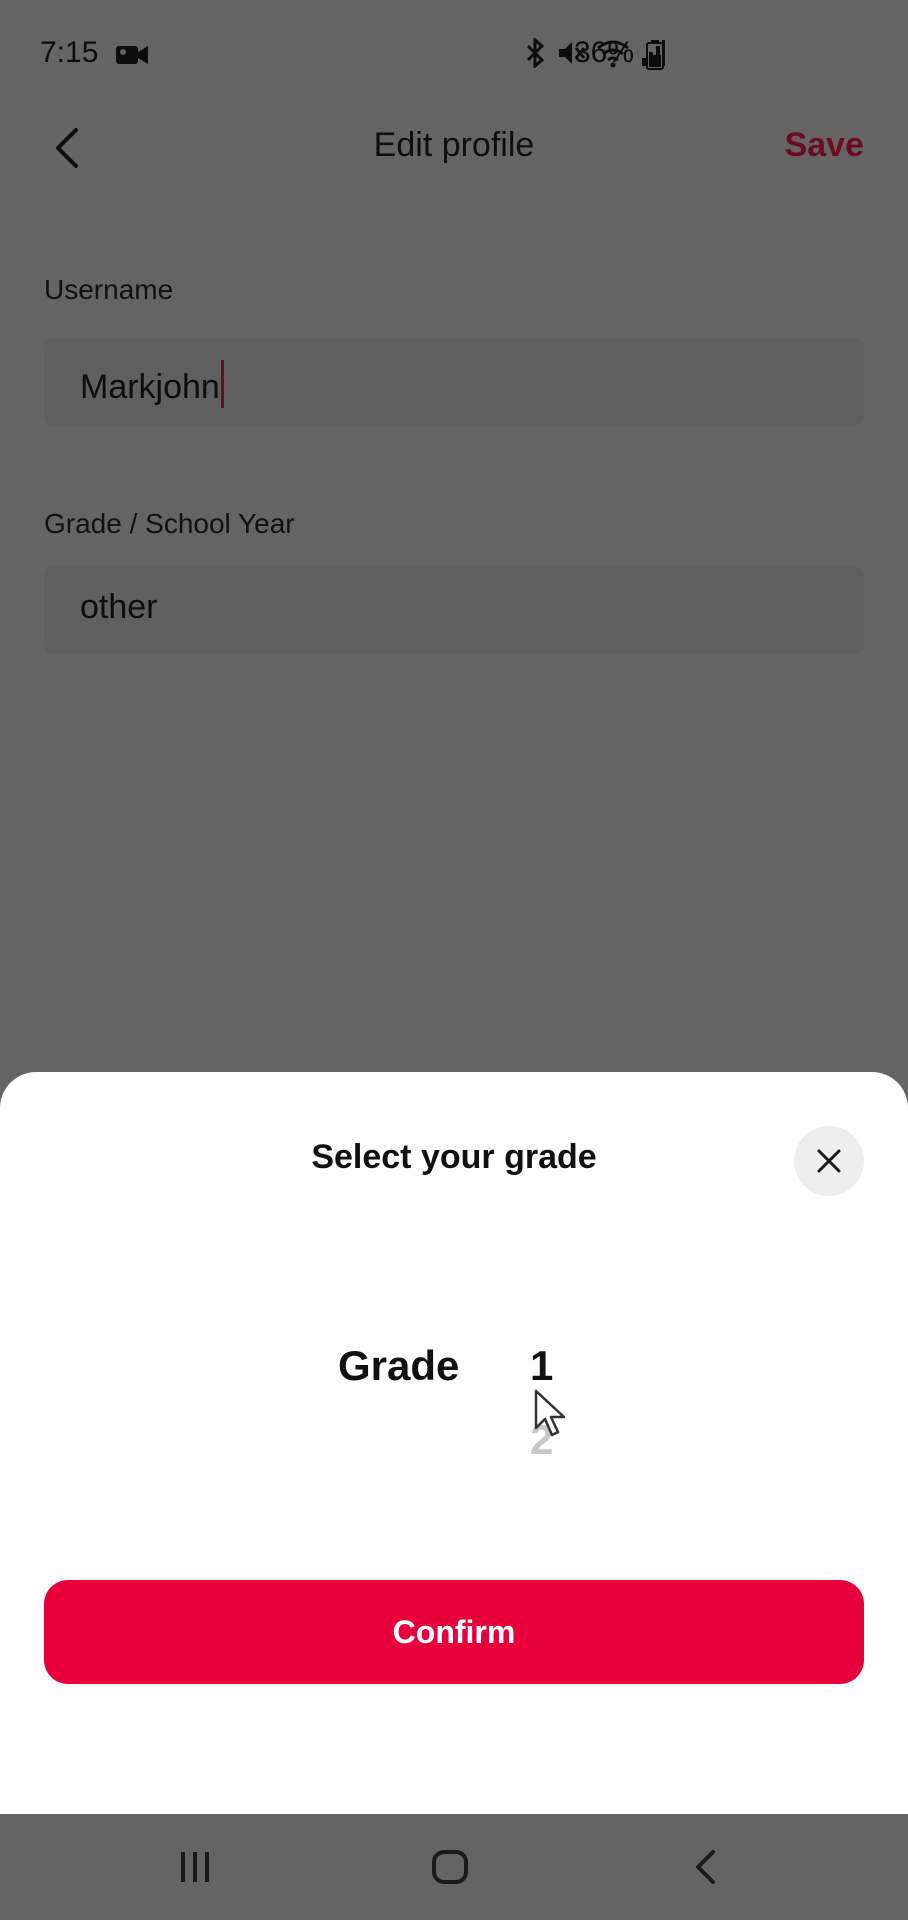  I want to click on text-caret, so click(222, 384).